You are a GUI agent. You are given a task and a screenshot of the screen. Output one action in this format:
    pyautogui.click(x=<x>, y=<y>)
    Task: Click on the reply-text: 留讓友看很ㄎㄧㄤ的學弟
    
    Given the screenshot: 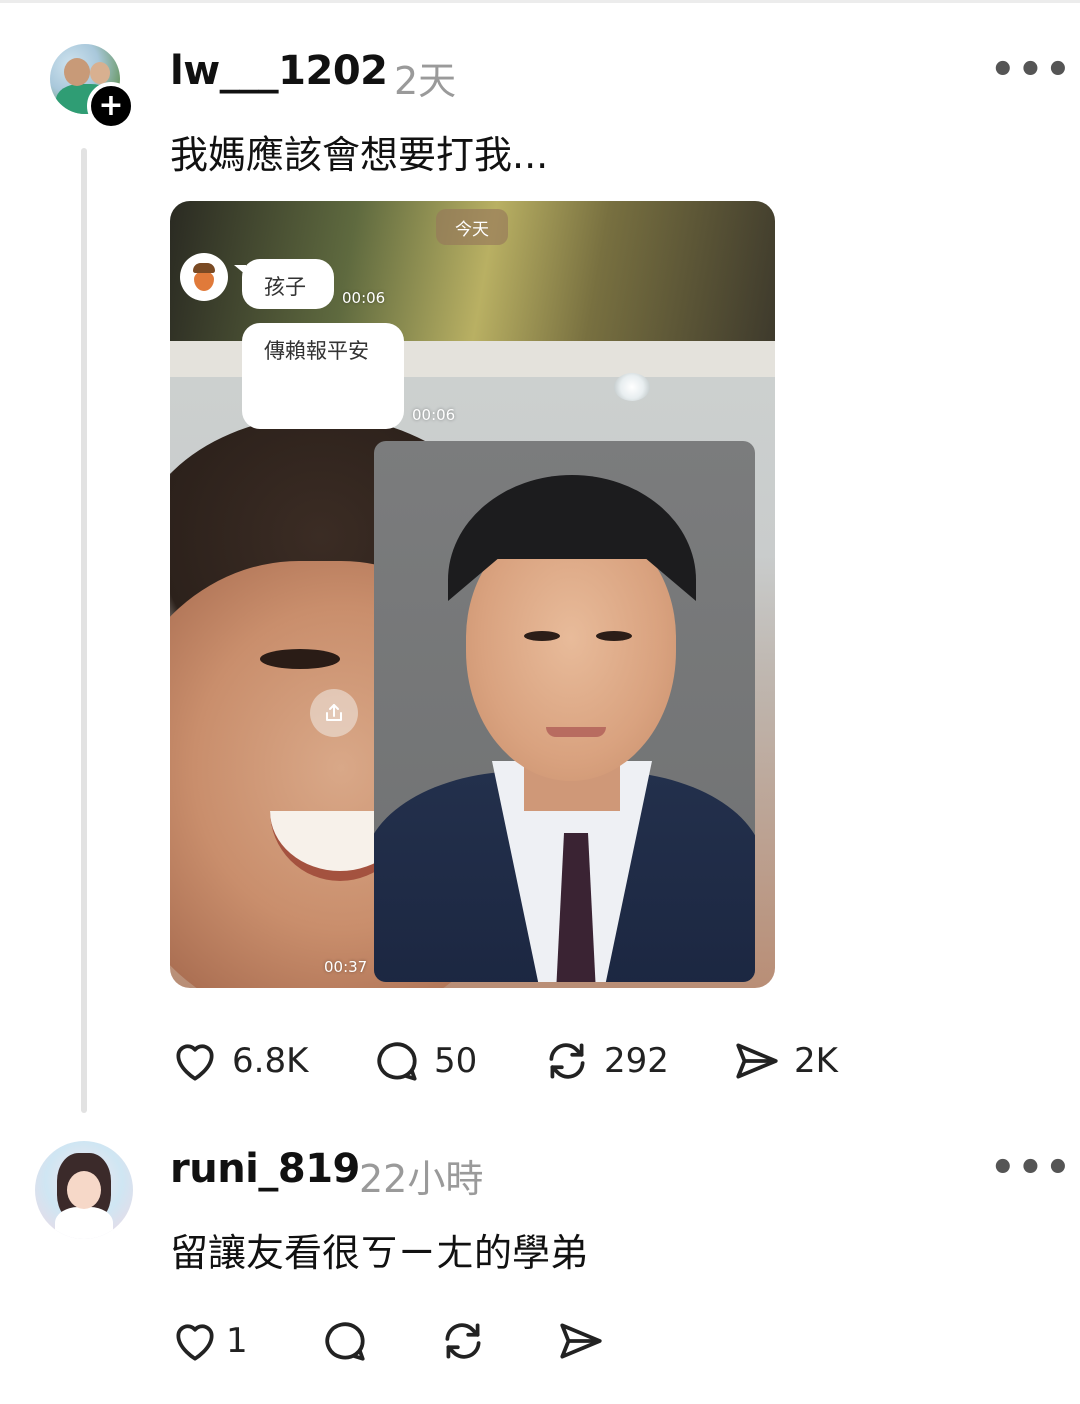 What is the action you would take?
    pyautogui.click(x=379, y=1253)
    